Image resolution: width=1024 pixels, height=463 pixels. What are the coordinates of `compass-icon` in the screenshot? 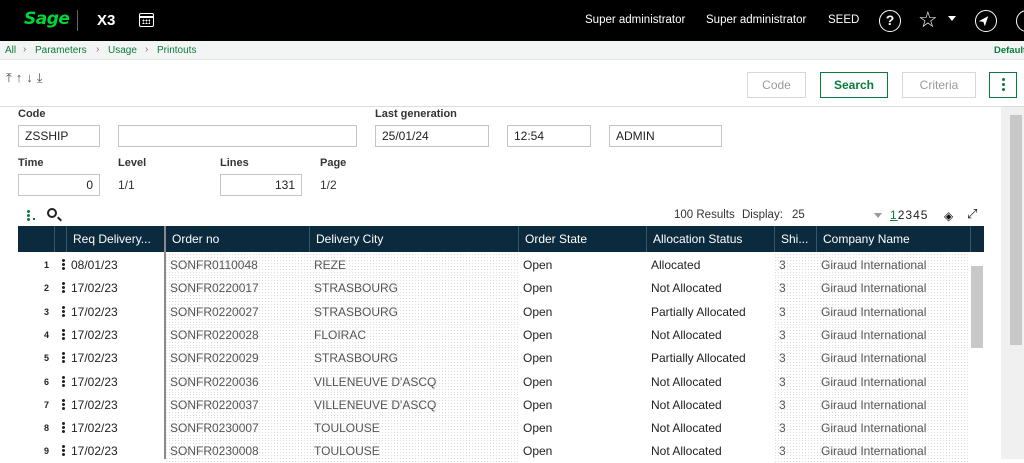 It's located at (986, 21).